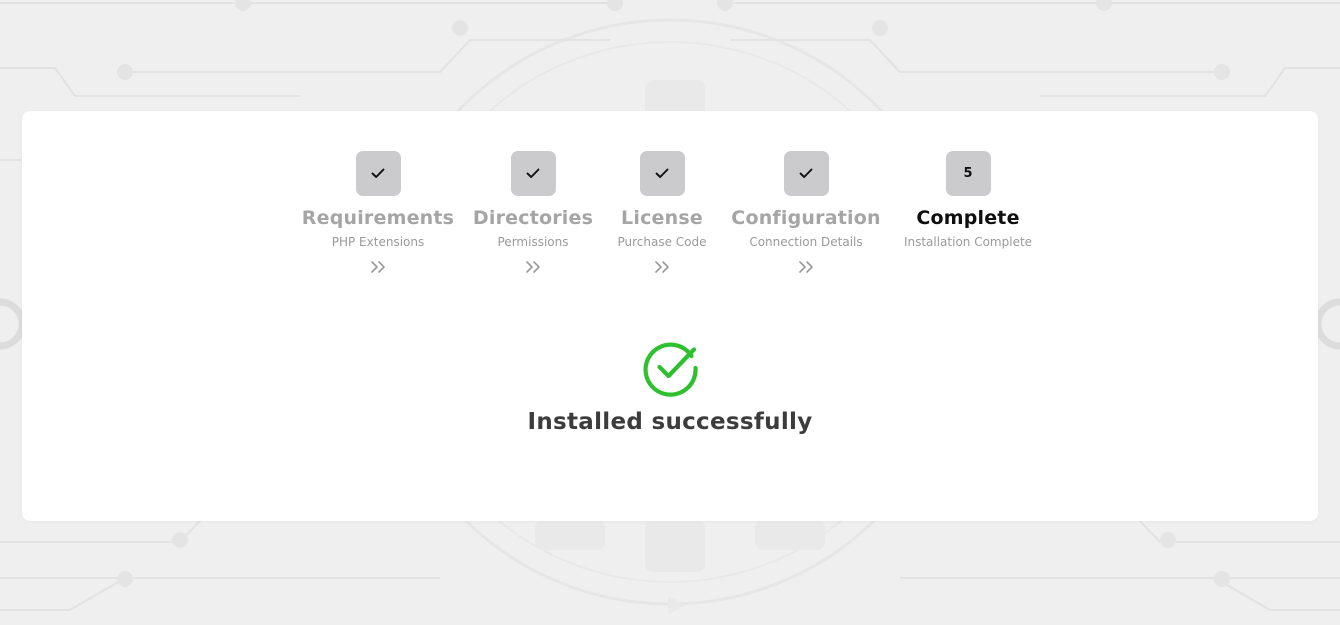 This screenshot has height=625, width=1340. What do you see at coordinates (968, 218) in the screenshot?
I see `step-title: Complete` at bounding box center [968, 218].